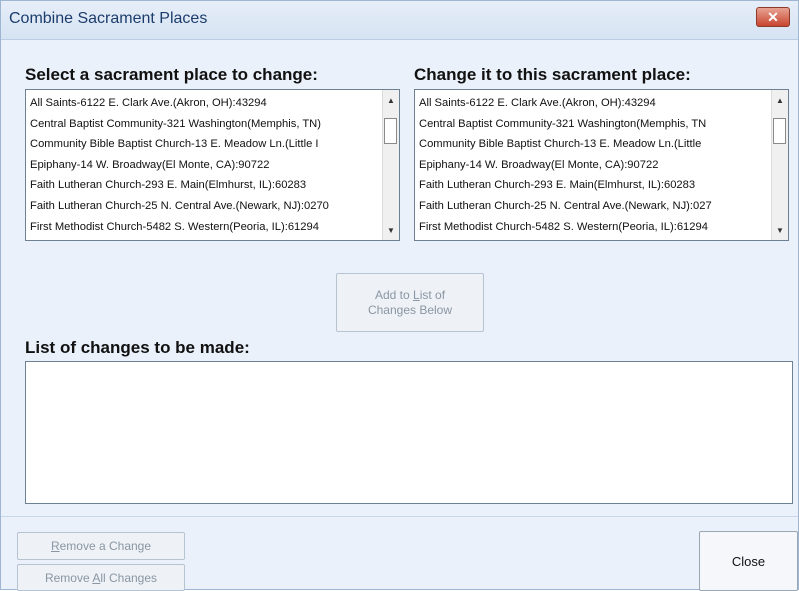 The image size is (799, 591). Describe the element at coordinates (399, 20) in the screenshot. I see `title-bar: Combine Sacrament Places ✕` at that location.